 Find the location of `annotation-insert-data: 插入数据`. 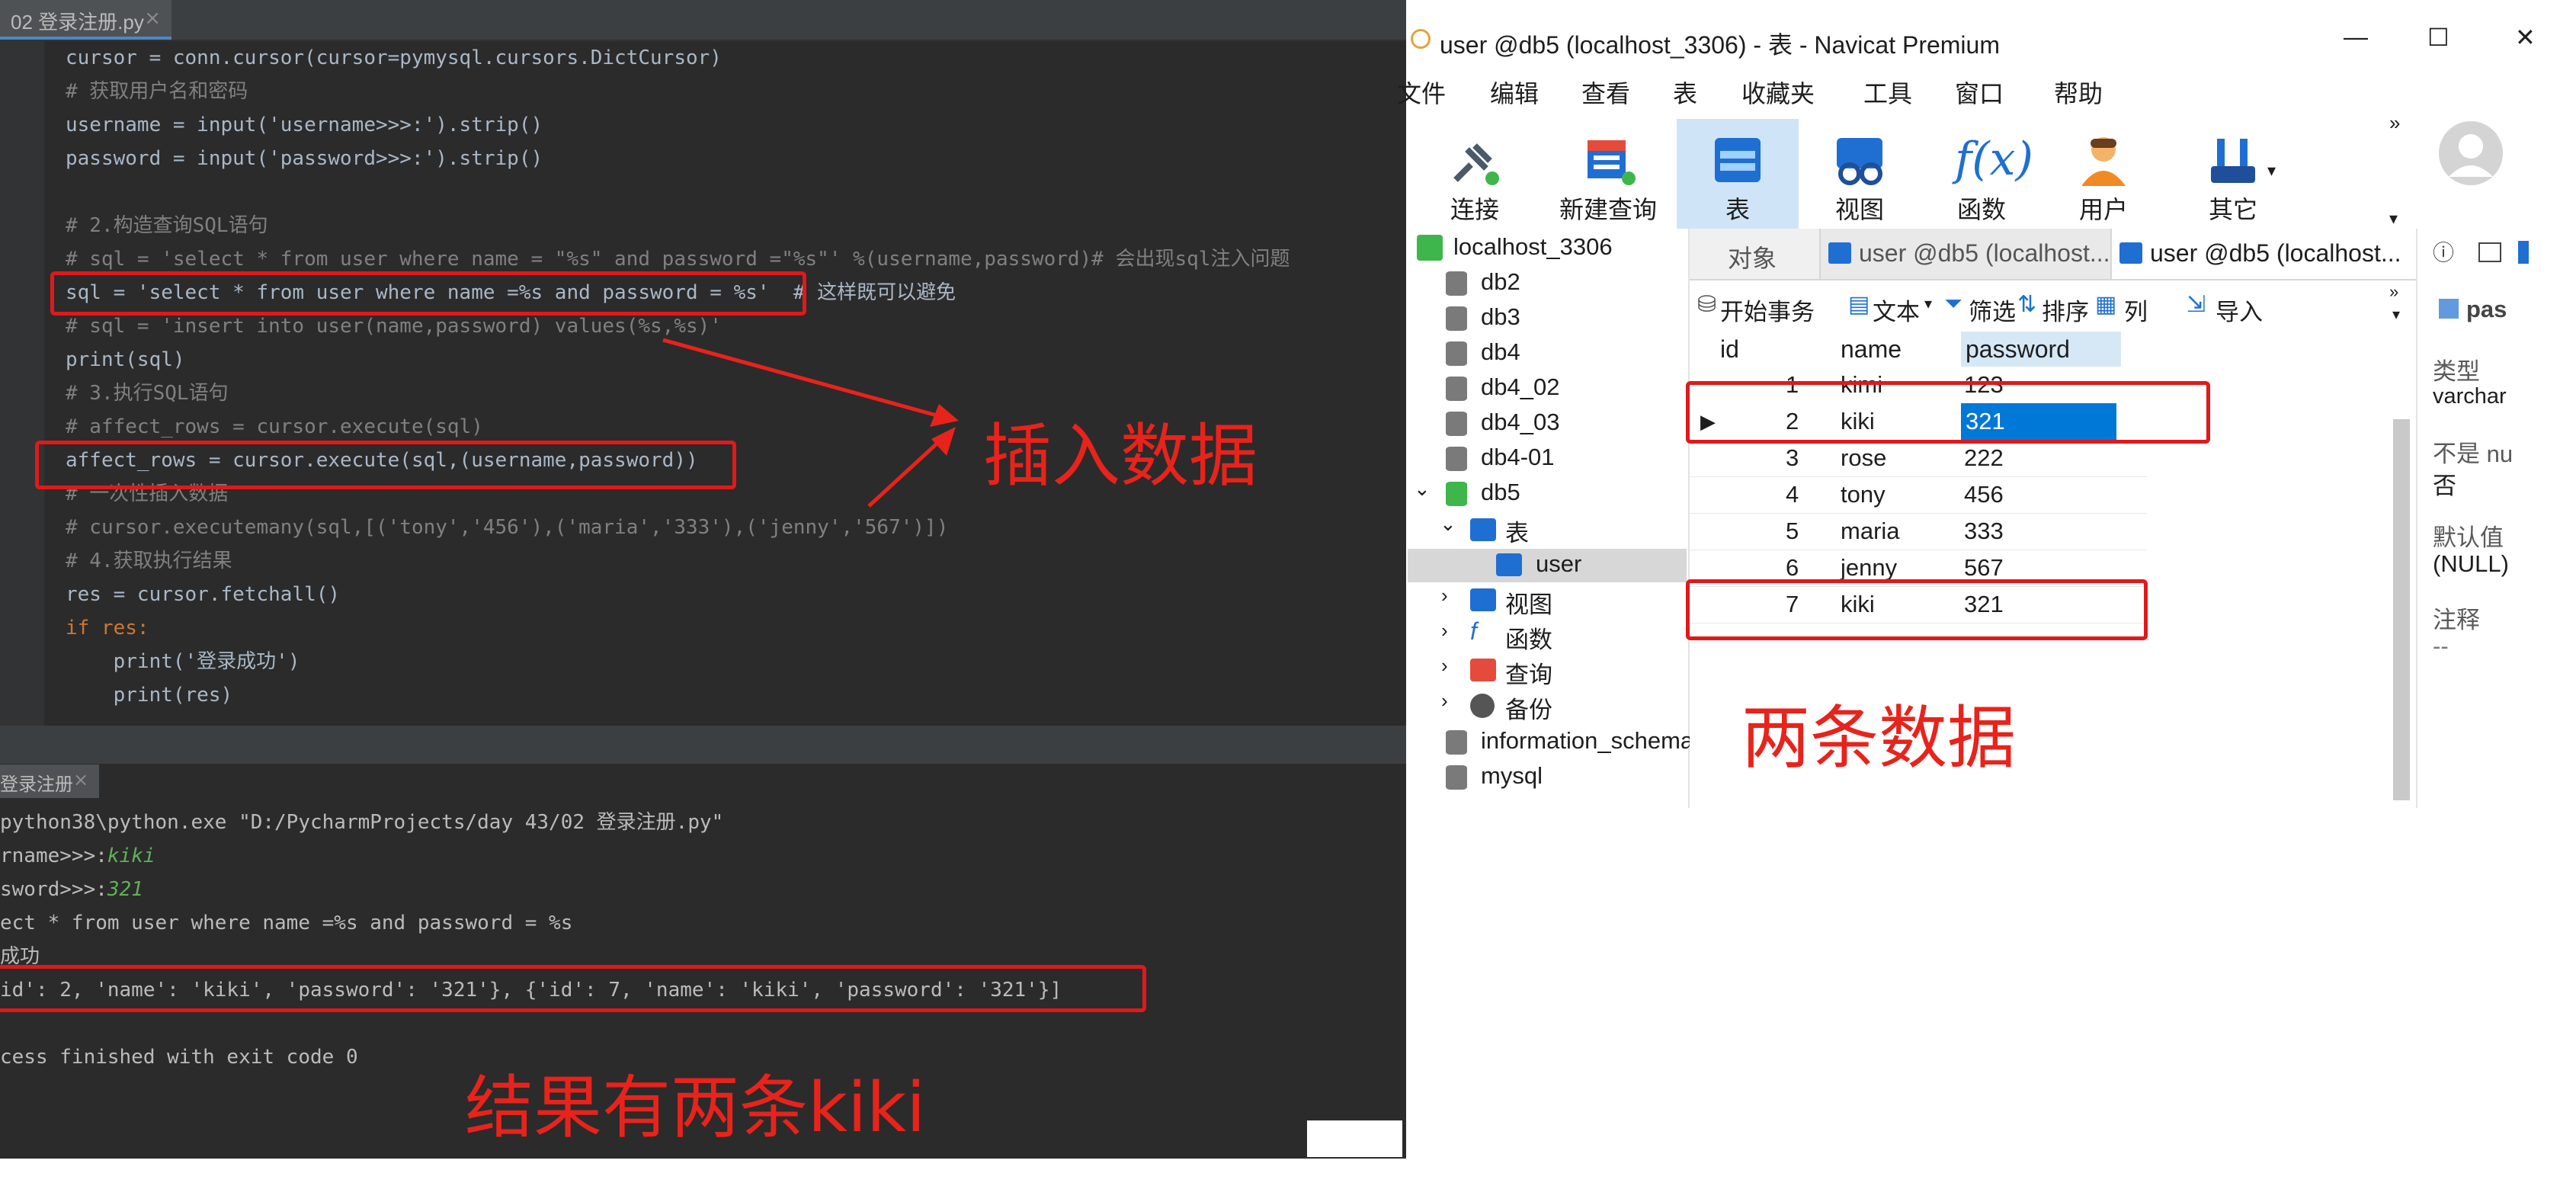

annotation-insert-data: 插入数据 is located at coordinates (1120, 456).